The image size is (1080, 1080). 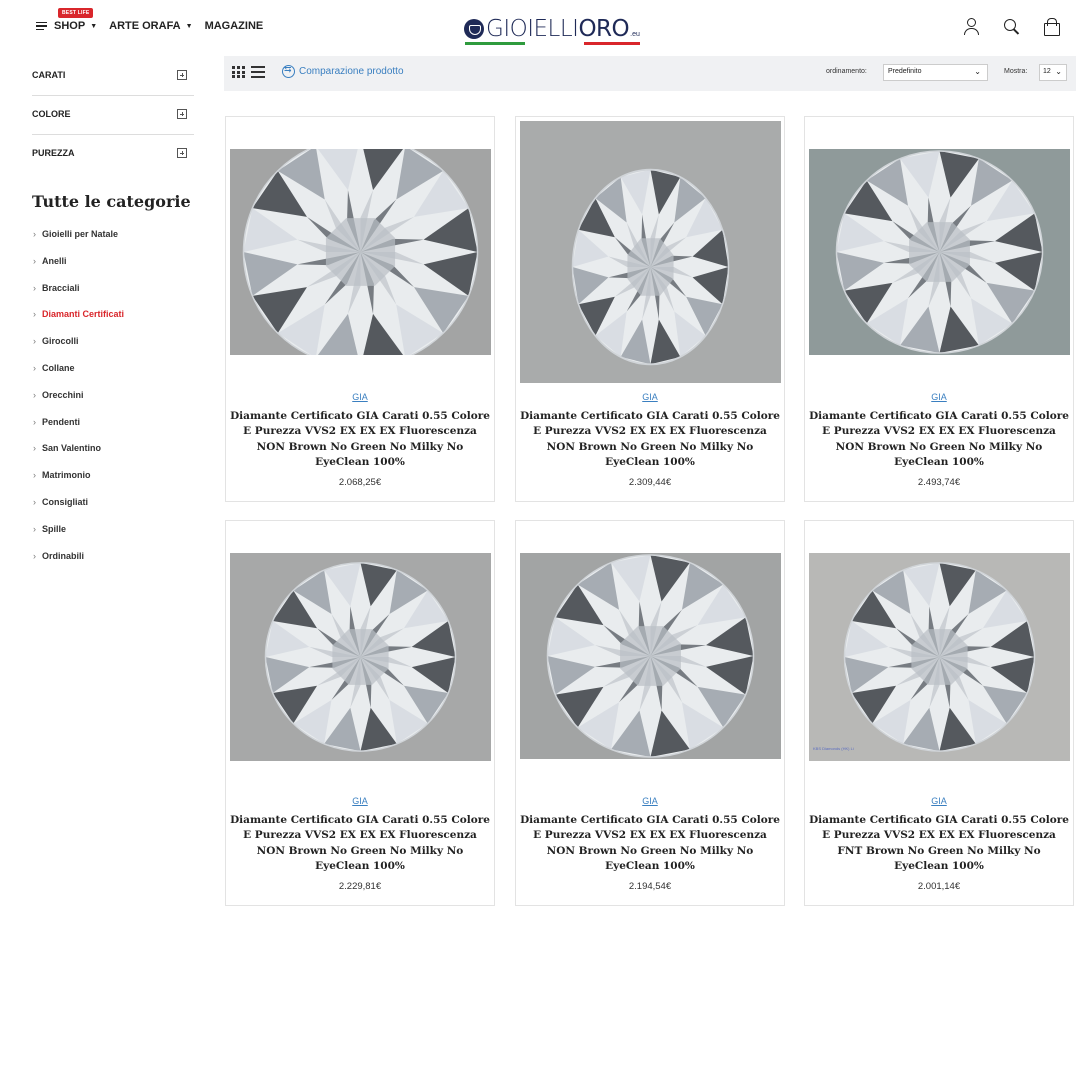 I want to click on main-nav: BEST LIFE SHOP ▼ ARTE ORAFA ▼ MAGAZINE, so click(x=150, y=20).